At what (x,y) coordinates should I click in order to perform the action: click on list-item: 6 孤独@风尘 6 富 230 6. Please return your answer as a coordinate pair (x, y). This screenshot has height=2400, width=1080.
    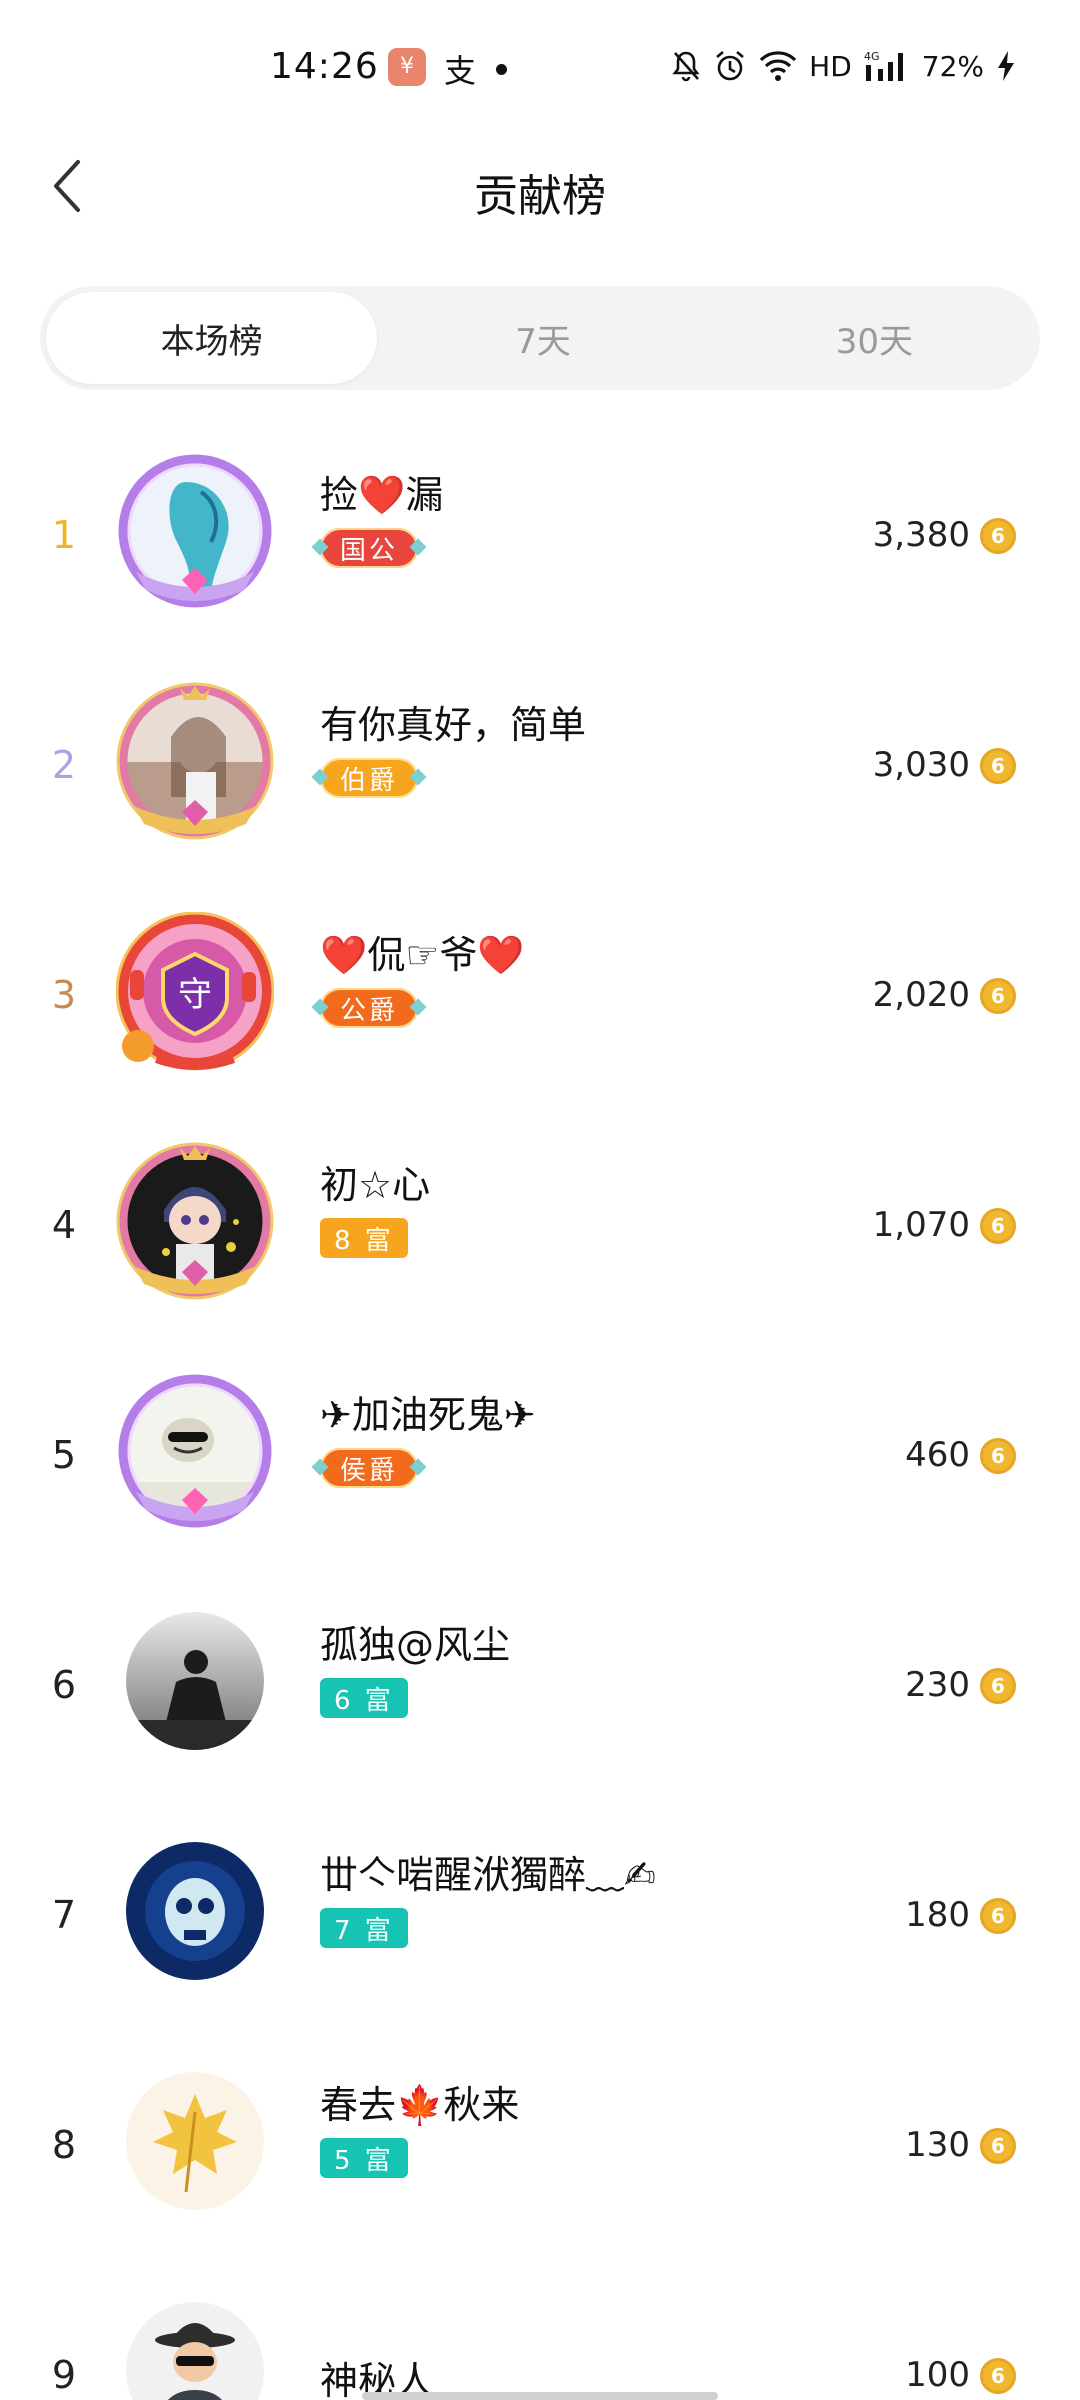
    Looking at the image, I should click on (540, 1685).